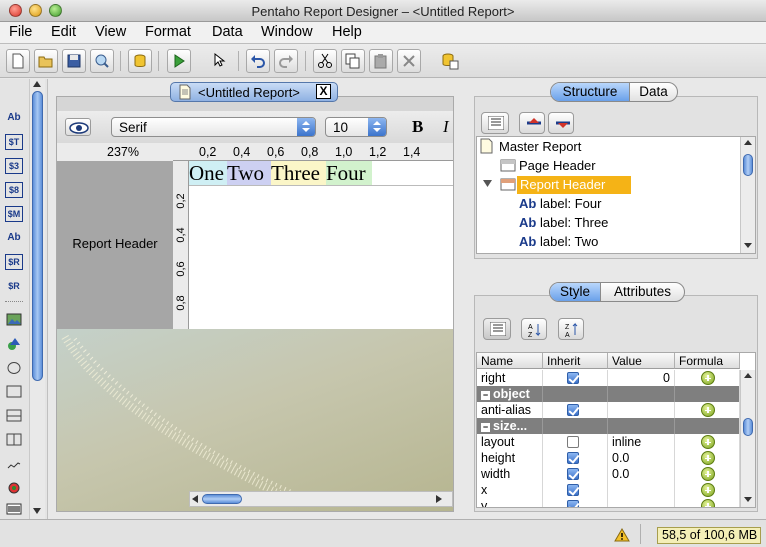  What do you see at coordinates (14, 368) in the screenshot?
I see `ellipse-icon` at bounding box center [14, 368].